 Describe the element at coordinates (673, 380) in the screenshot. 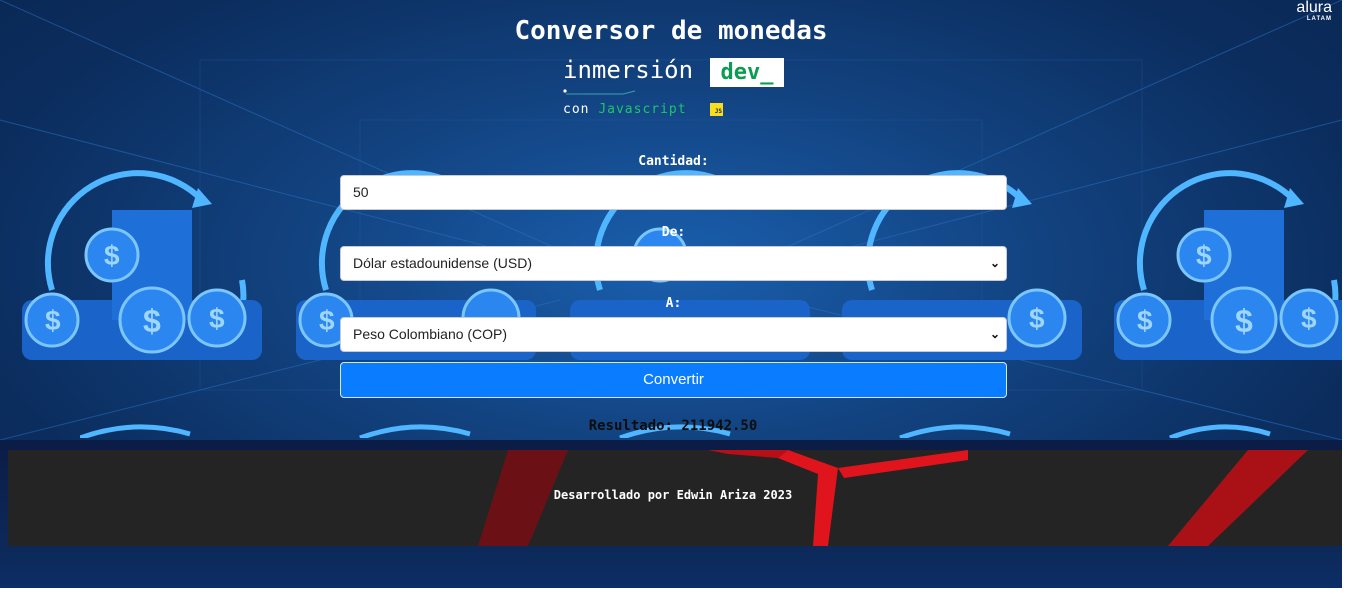

I see `convert-button: Convertir` at that location.